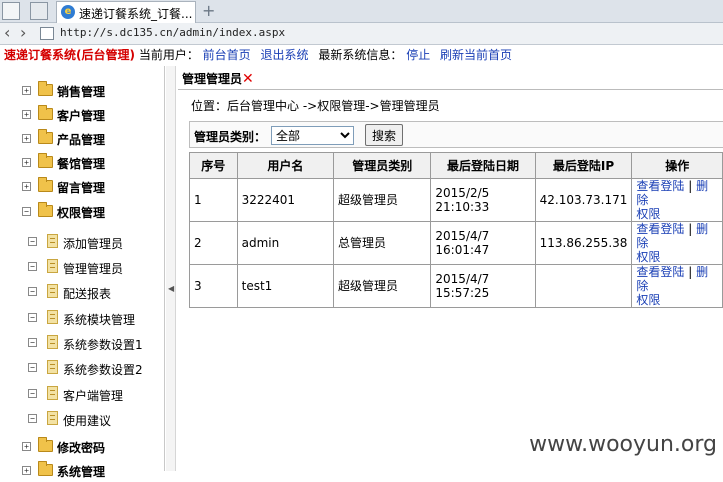 Image resolution: width=723 pixels, height=482 pixels. What do you see at coordinates (171, 288) in the screenshot?
I see `collapse-arrow-icon: ◀` at bounding box center [171, 288].